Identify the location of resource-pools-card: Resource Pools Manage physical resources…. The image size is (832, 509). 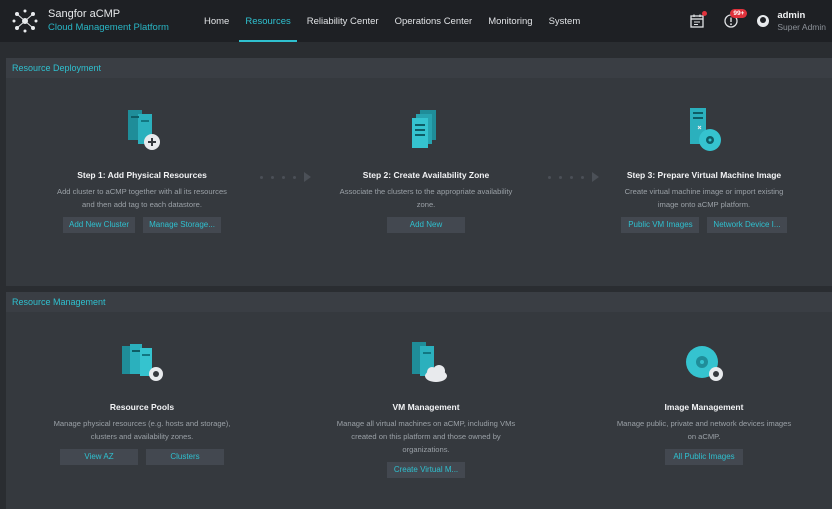
(142, 399).